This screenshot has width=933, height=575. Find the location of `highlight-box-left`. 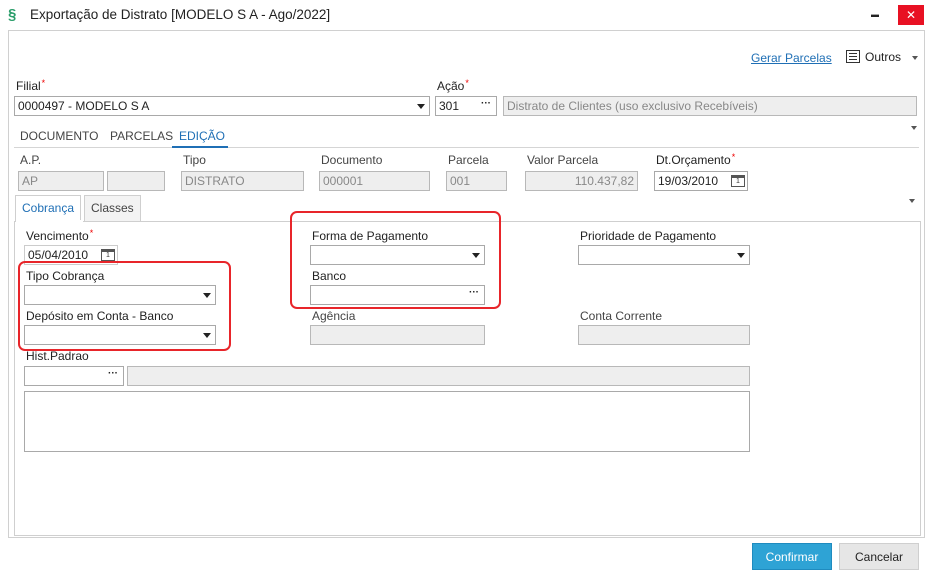

highlight-box-left is located at coordinates (124, 306).